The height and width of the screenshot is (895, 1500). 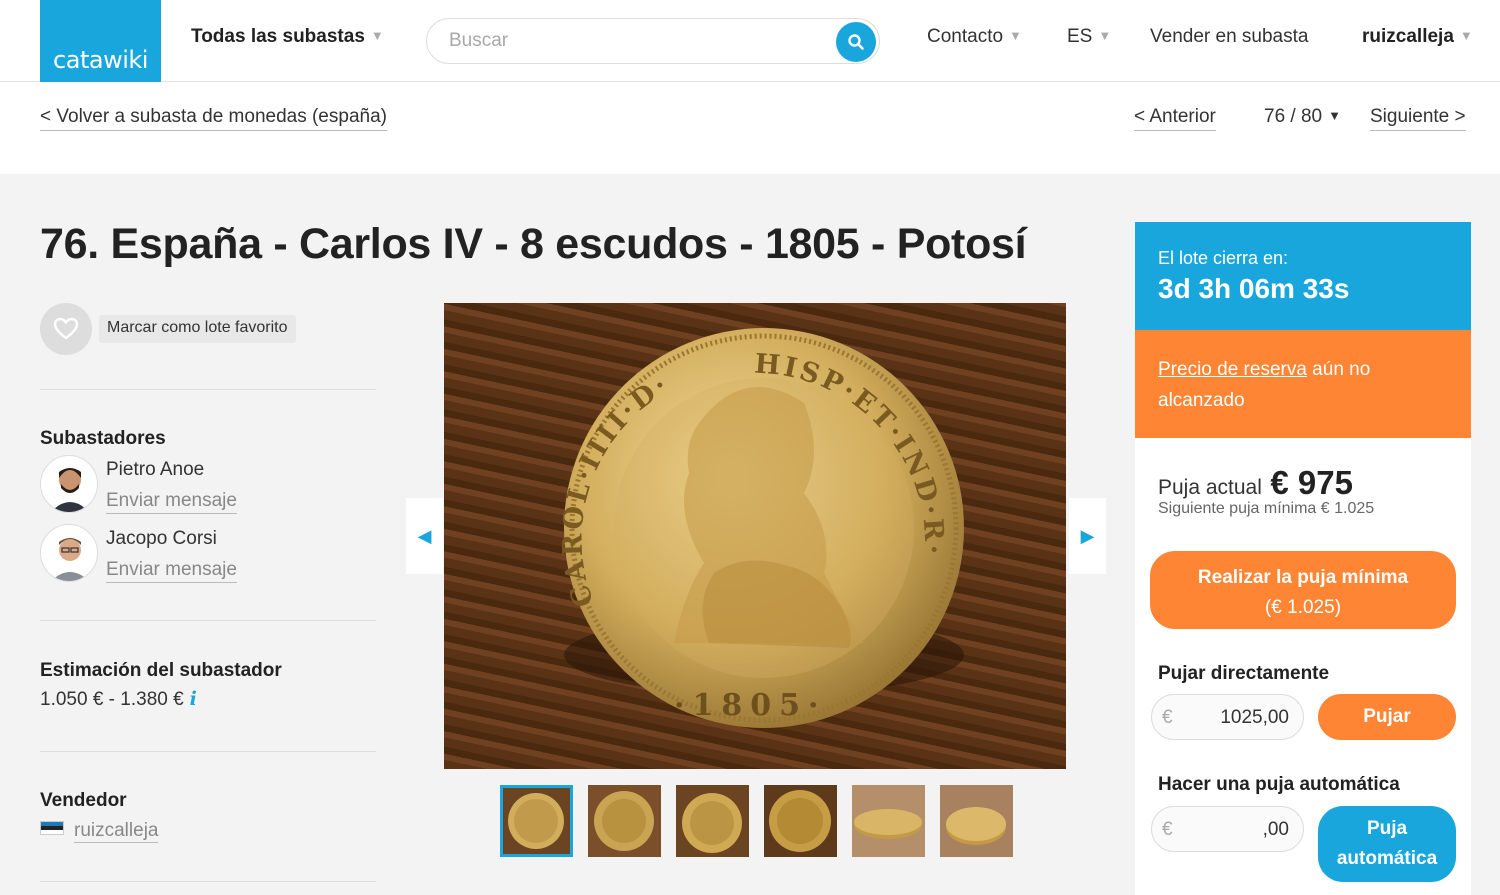 I want to click on info-icon: i, so click(x=193, y=699).